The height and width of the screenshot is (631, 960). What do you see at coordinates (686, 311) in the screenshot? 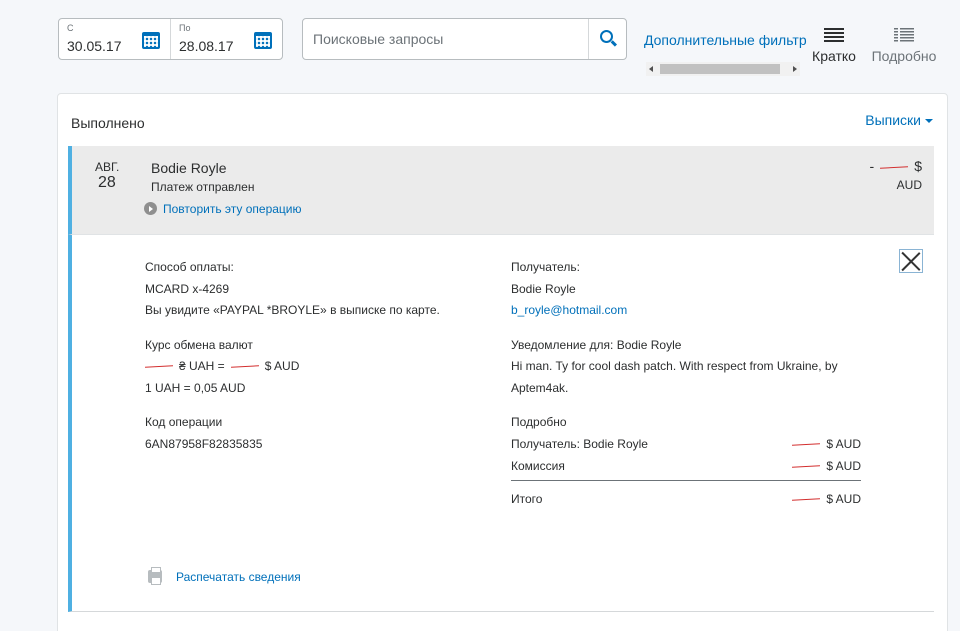
I see `recipient-email-link: b_royle@hotmail.com` at bounding box center [686, 311].